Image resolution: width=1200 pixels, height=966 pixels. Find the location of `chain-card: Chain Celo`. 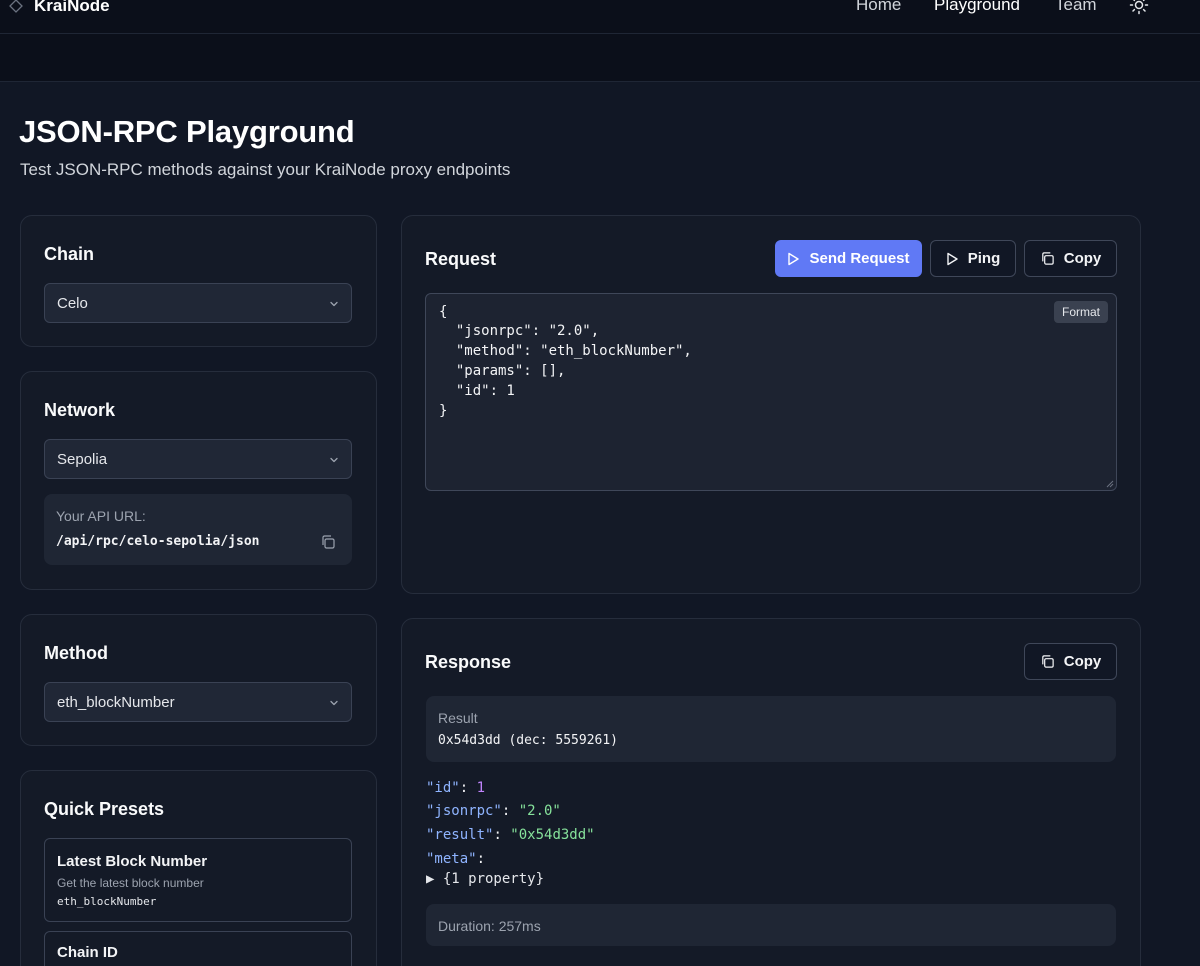

chain-card: Chain Celo is located at coordinates (198, 281).